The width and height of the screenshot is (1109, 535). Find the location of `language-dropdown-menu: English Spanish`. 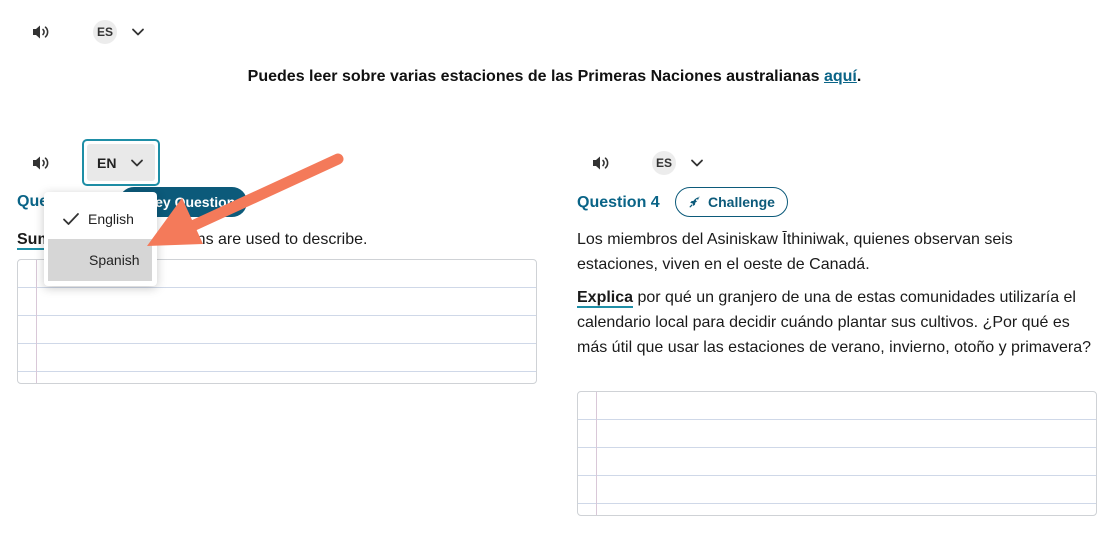

language-dropdown-menu: English Spanish is located at coordinates (100, 239).